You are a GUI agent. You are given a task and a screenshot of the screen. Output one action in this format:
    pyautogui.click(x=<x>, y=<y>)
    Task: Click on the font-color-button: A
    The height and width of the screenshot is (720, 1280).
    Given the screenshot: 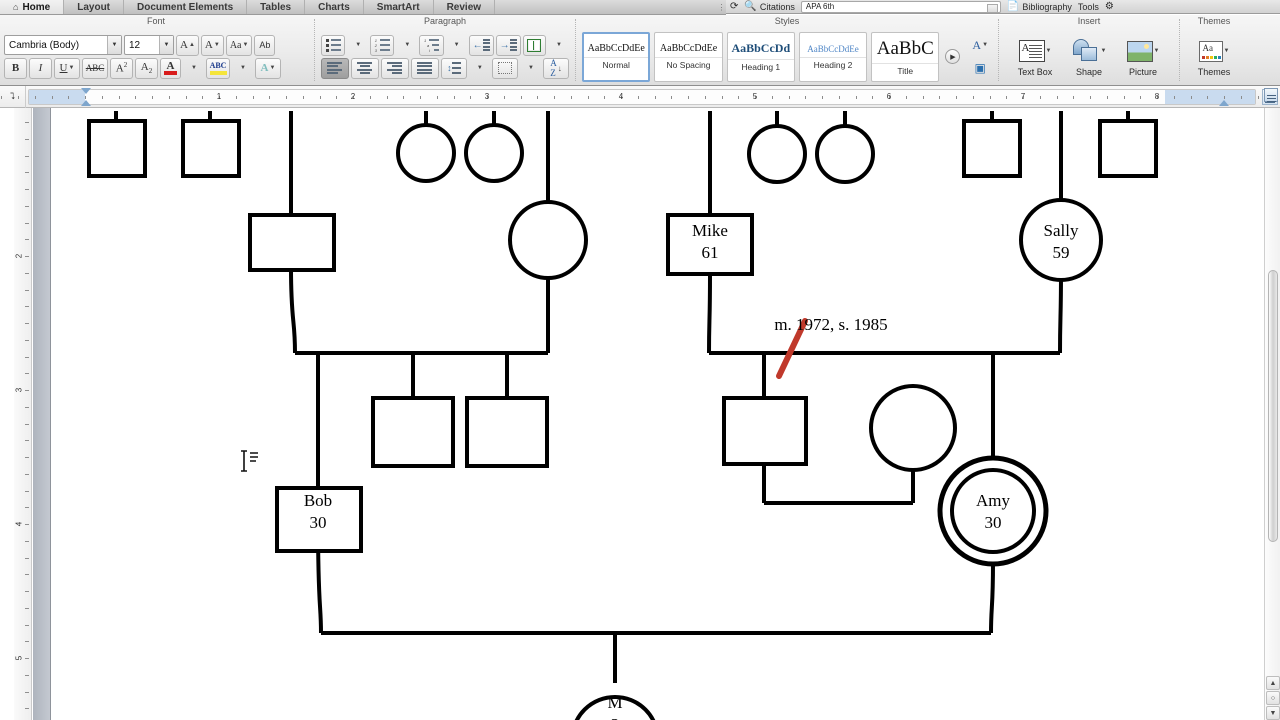 What is the action you would take?
    pyautogui.click(x=170, y=68)
    